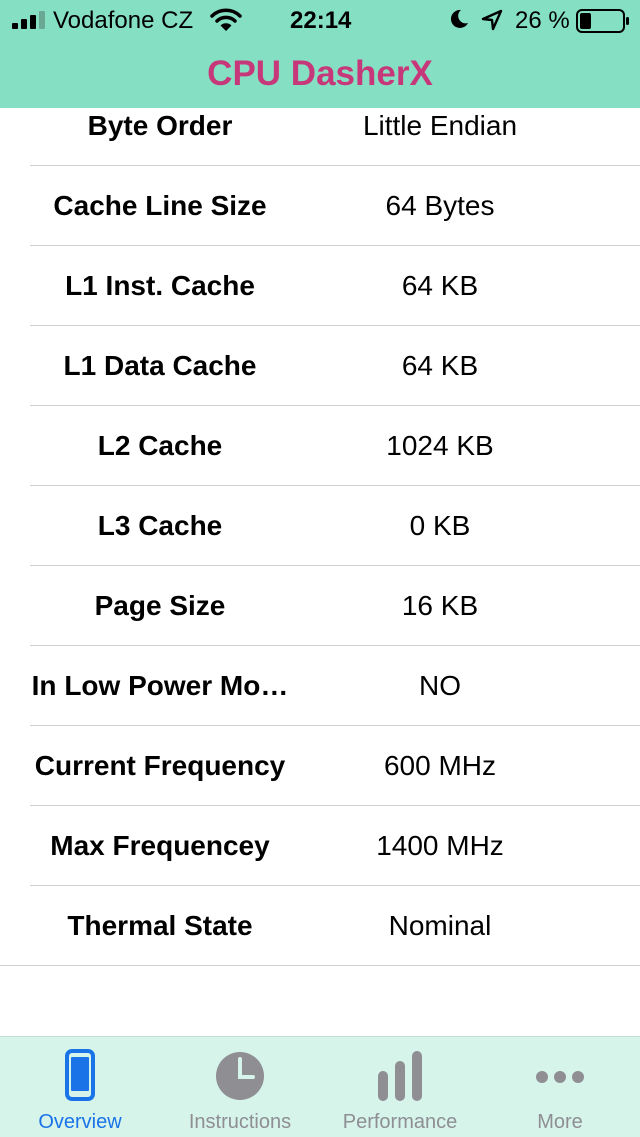  What do you see at coordinates (320, 606) in the screenshot?
I see `list-item: Page Size 16 KB` at bounding box center [320, 606].